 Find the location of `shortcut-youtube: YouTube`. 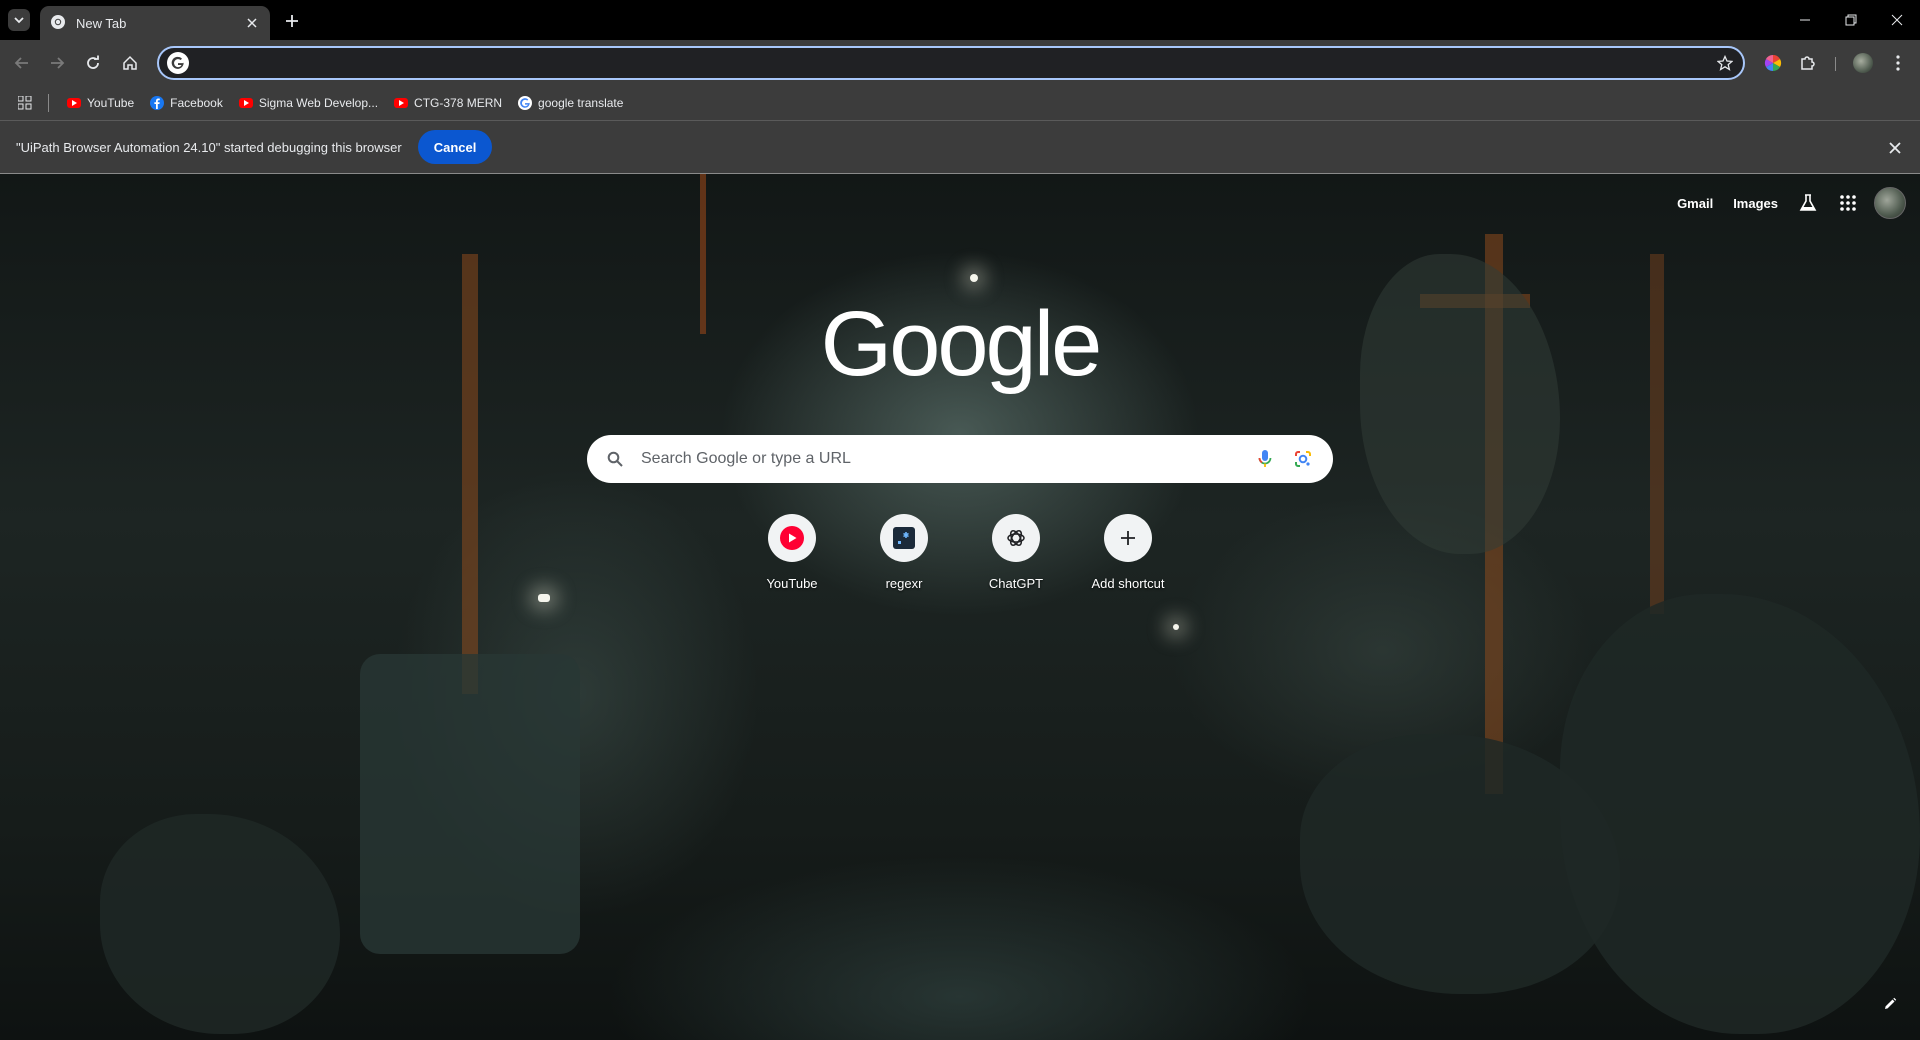

shortcut-youtube: YouTube is located at coordinates (792, 552).